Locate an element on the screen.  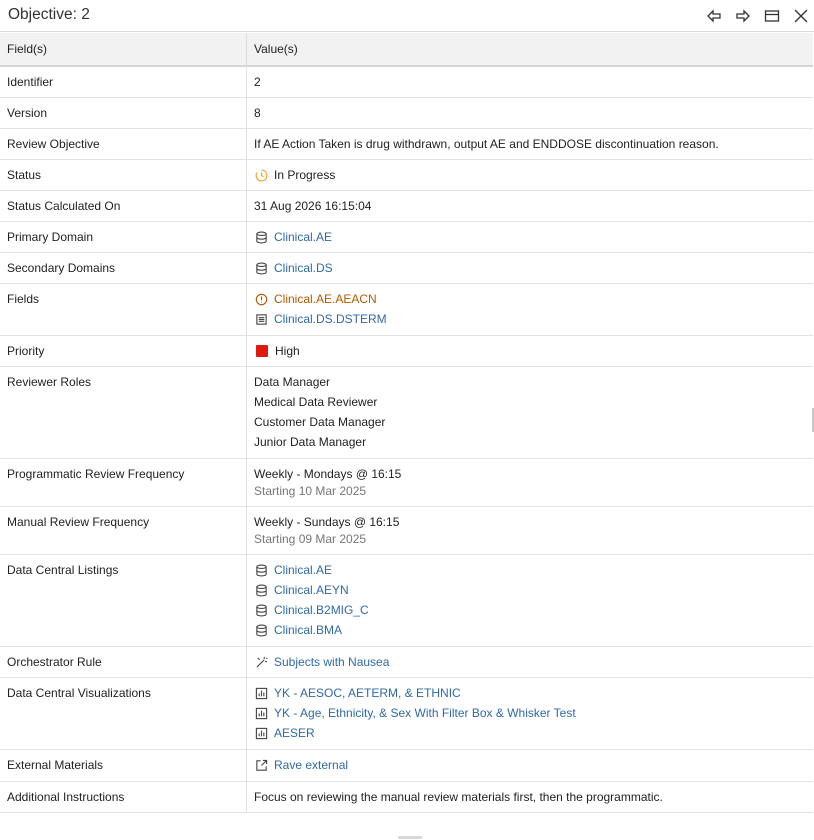
close-icon is located at coordinates (801, 16).